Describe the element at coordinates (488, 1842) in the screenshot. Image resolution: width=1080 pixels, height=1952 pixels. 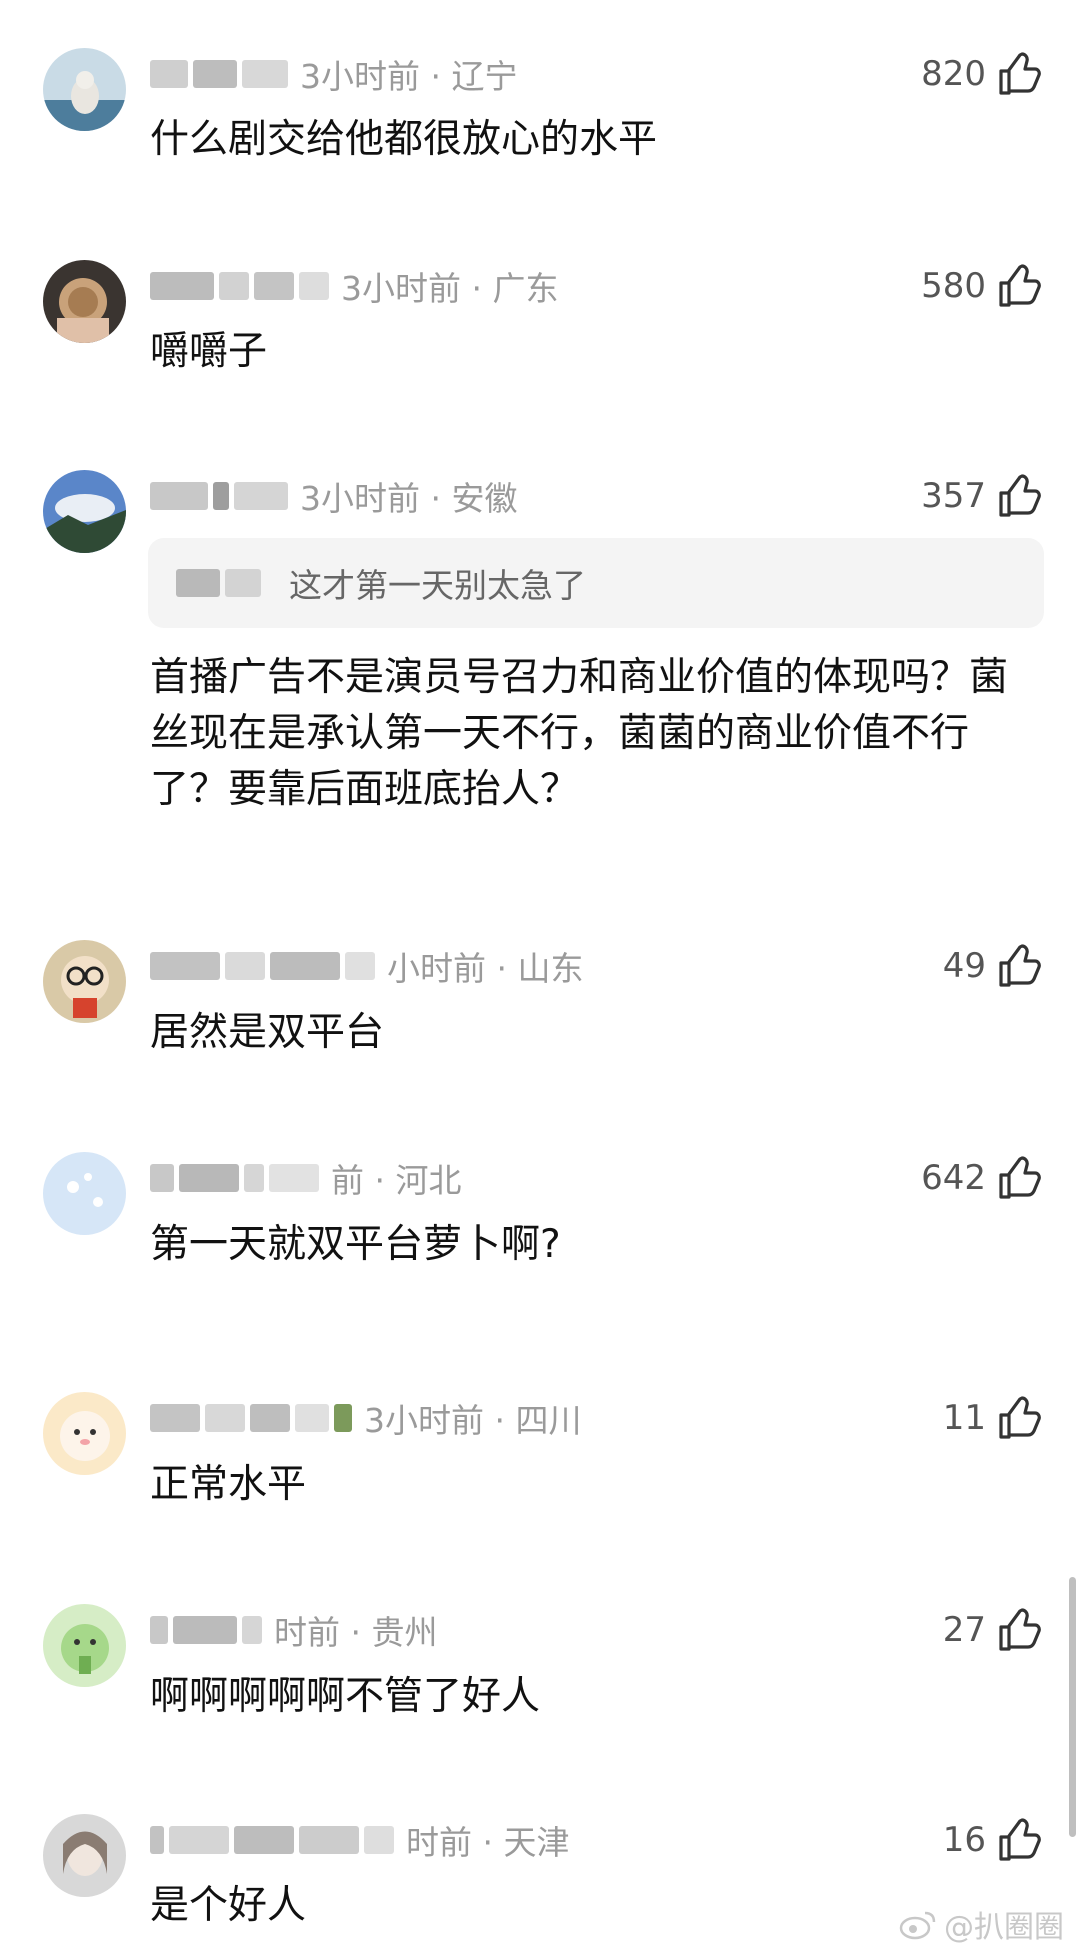
I see `comment-meta: 时前 · 天津` at that location.